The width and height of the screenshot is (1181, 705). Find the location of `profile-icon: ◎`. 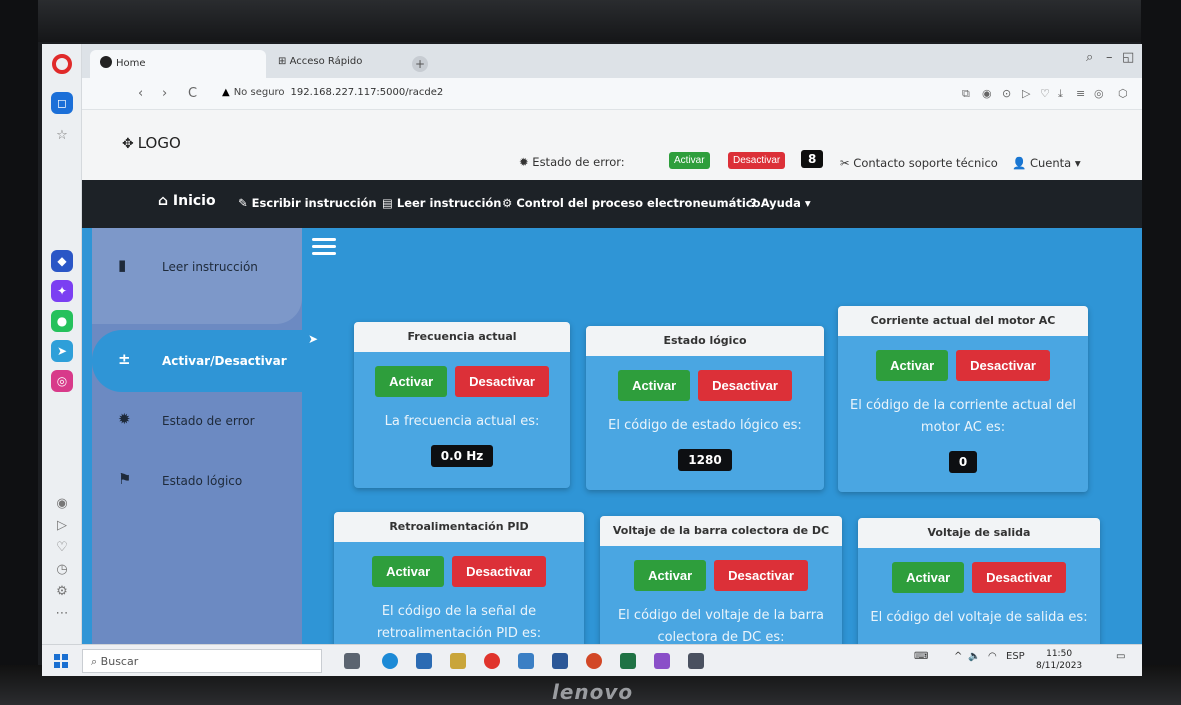

profile-icon: ◎ is located at coordinates (1099, 93).